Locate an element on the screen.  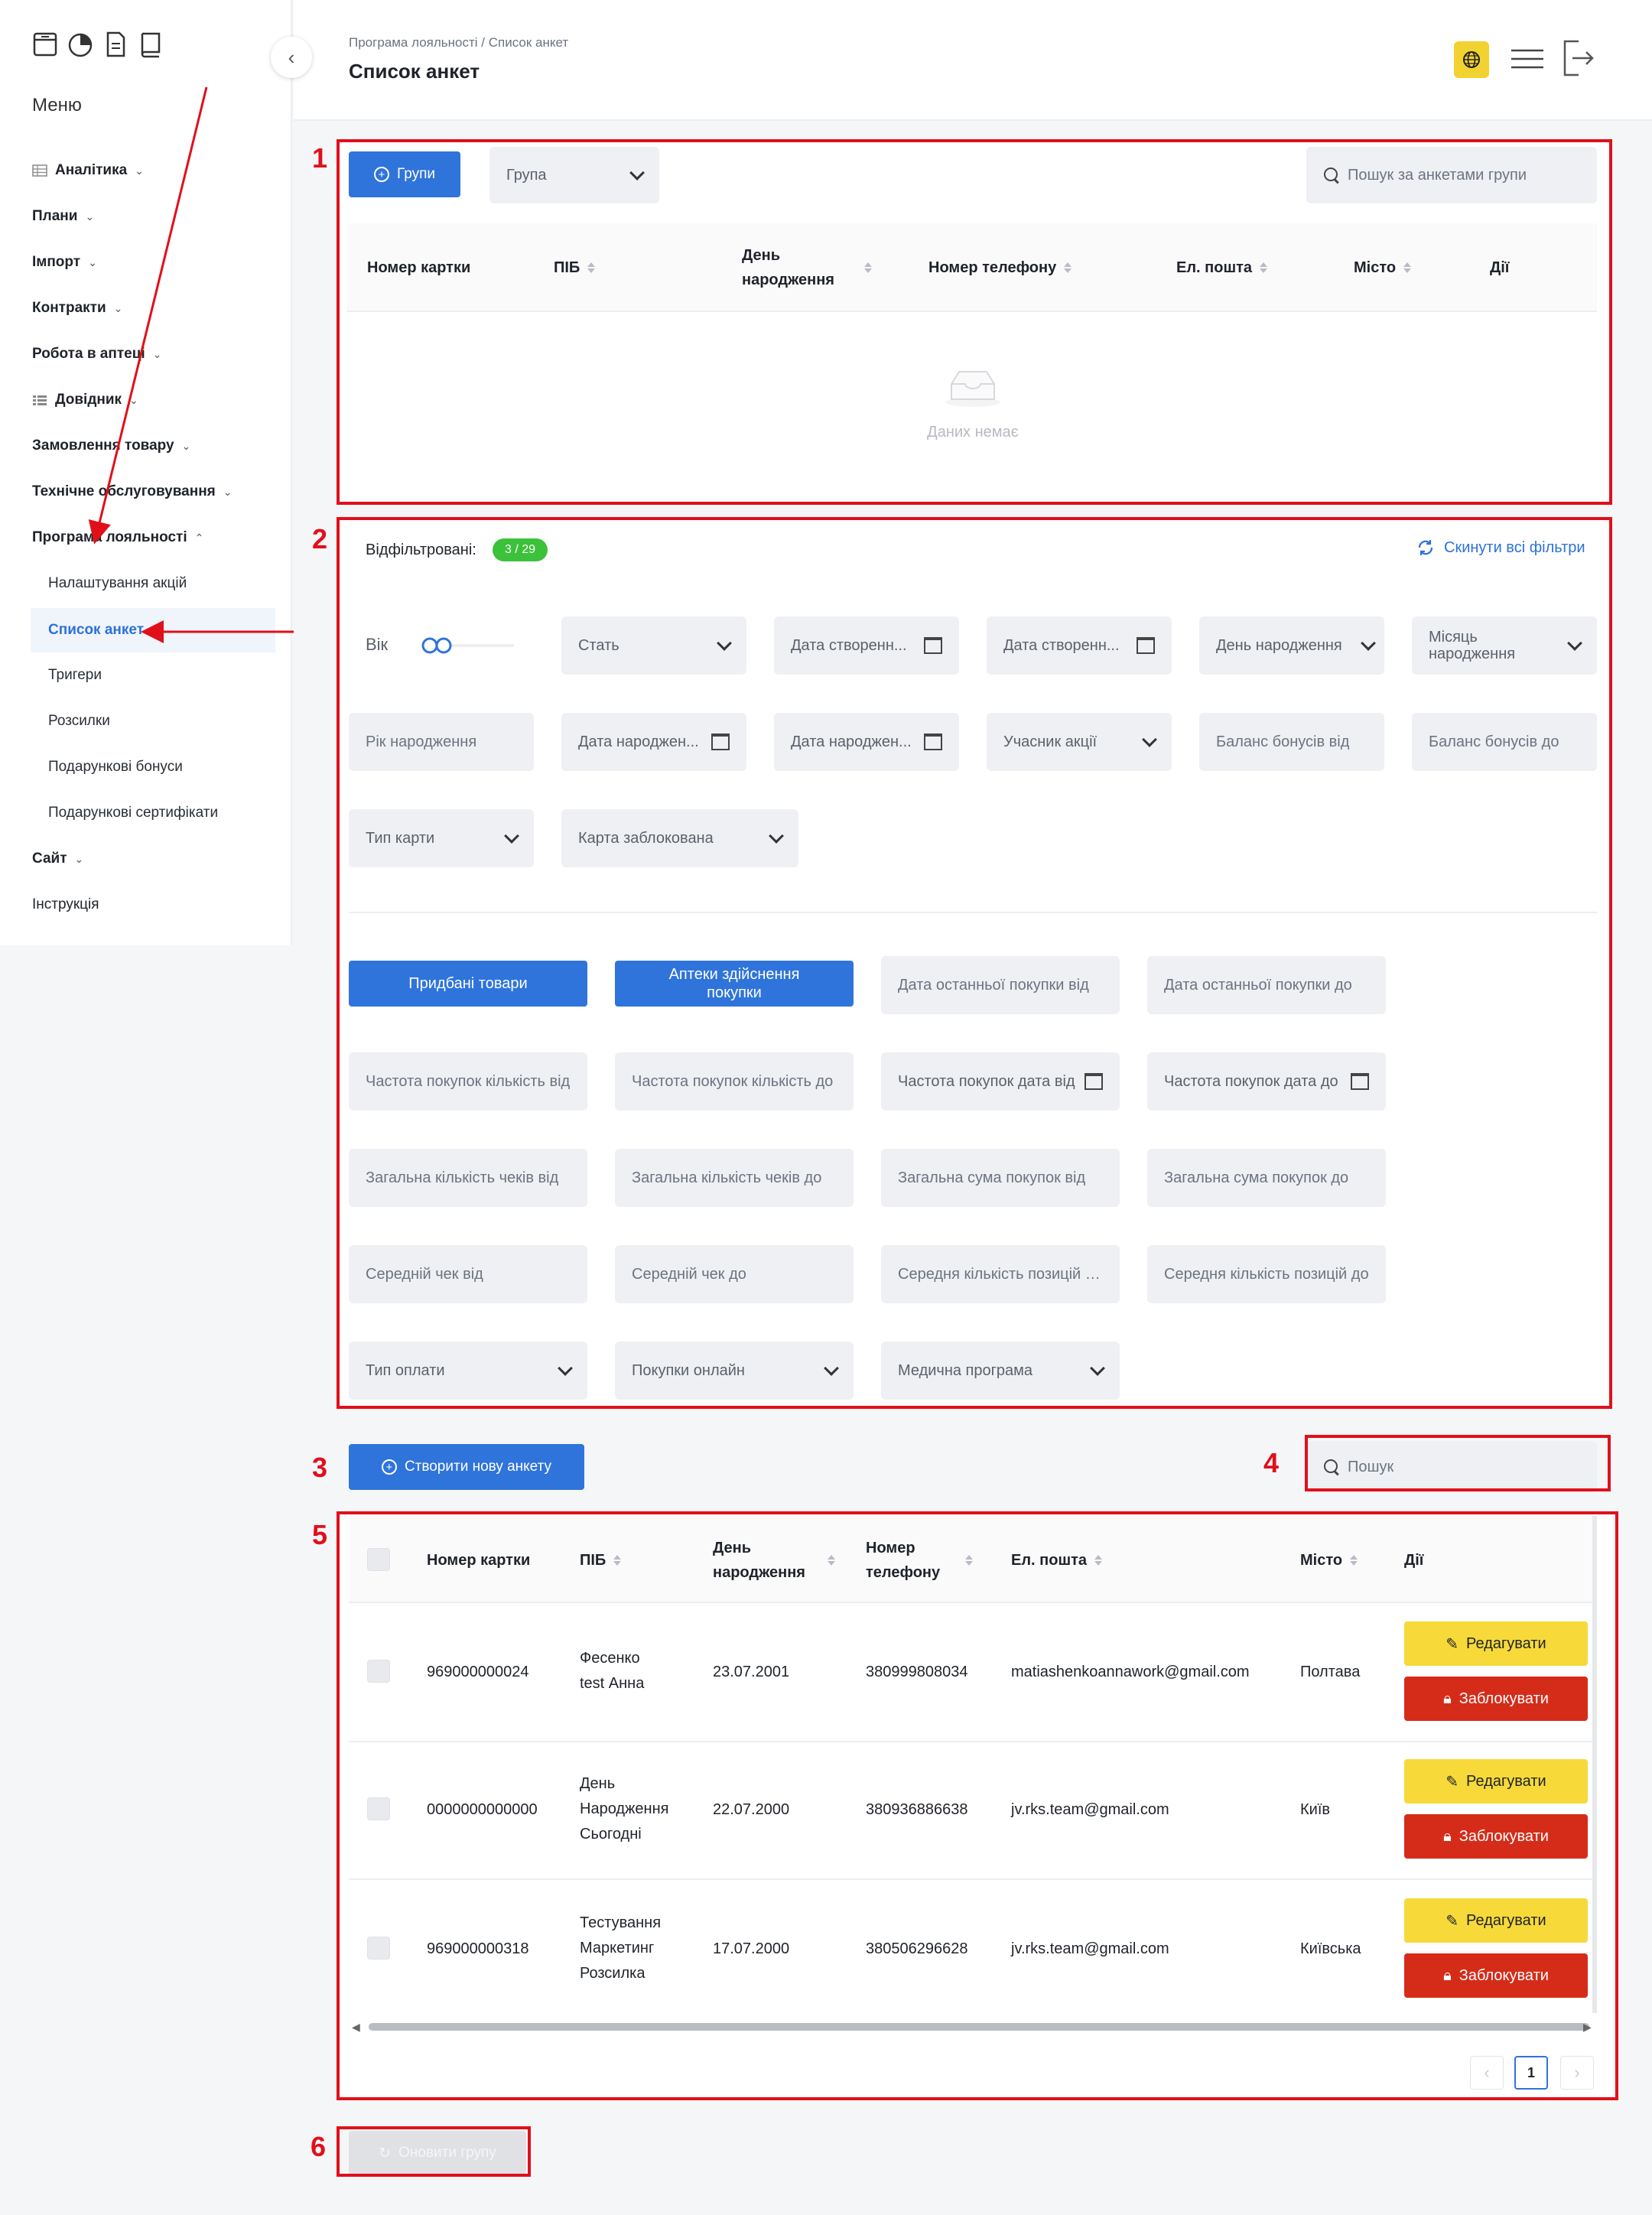
archive-icon is located at coordinates (45, 44).